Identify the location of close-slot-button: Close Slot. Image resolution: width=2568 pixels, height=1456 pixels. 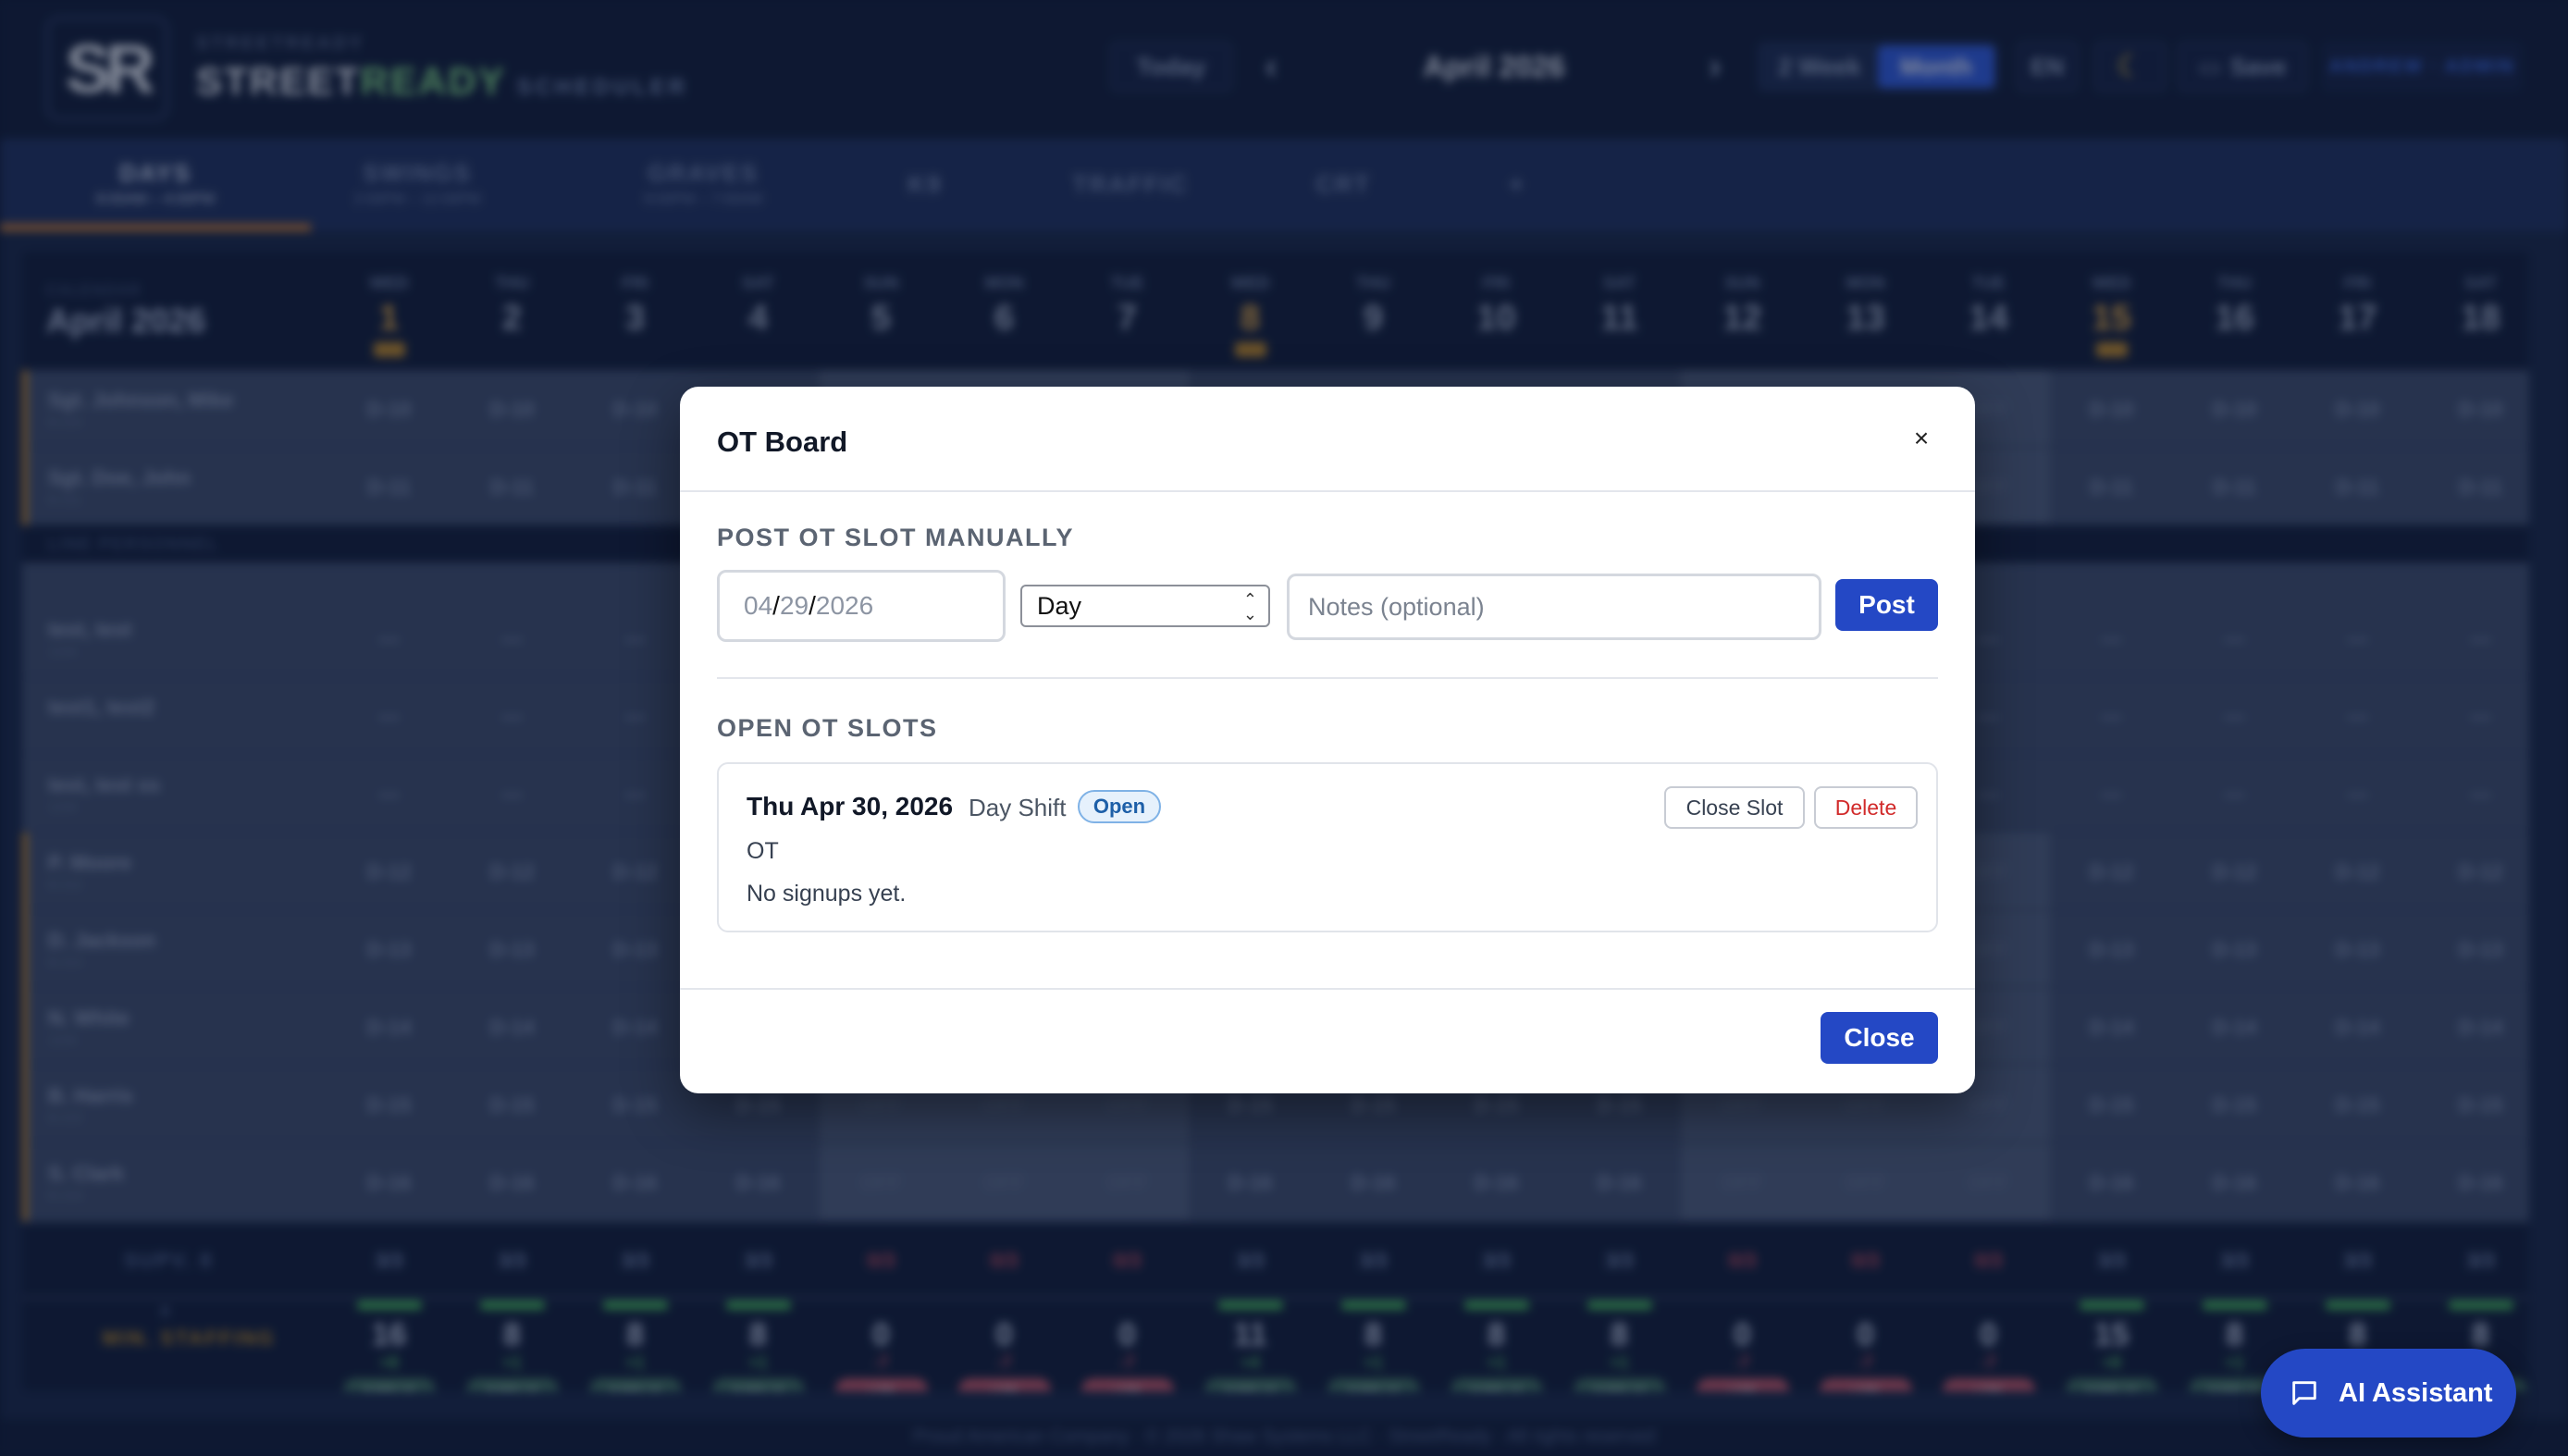
(1735, 807).